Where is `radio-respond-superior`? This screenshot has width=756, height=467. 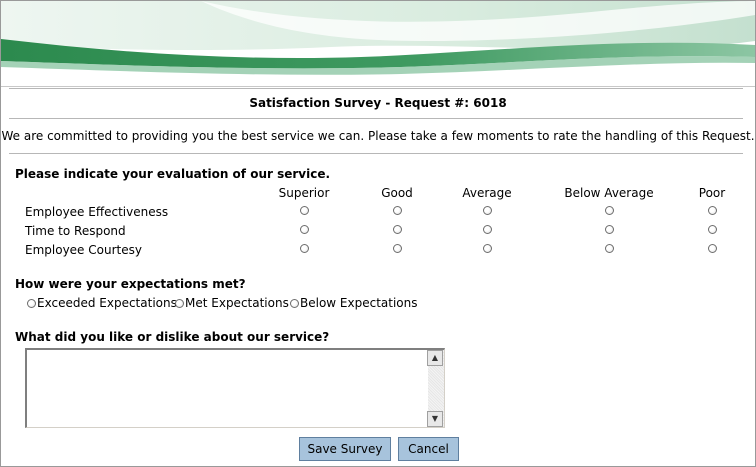 radio-respond-superior is located at coordinates (304, 229).